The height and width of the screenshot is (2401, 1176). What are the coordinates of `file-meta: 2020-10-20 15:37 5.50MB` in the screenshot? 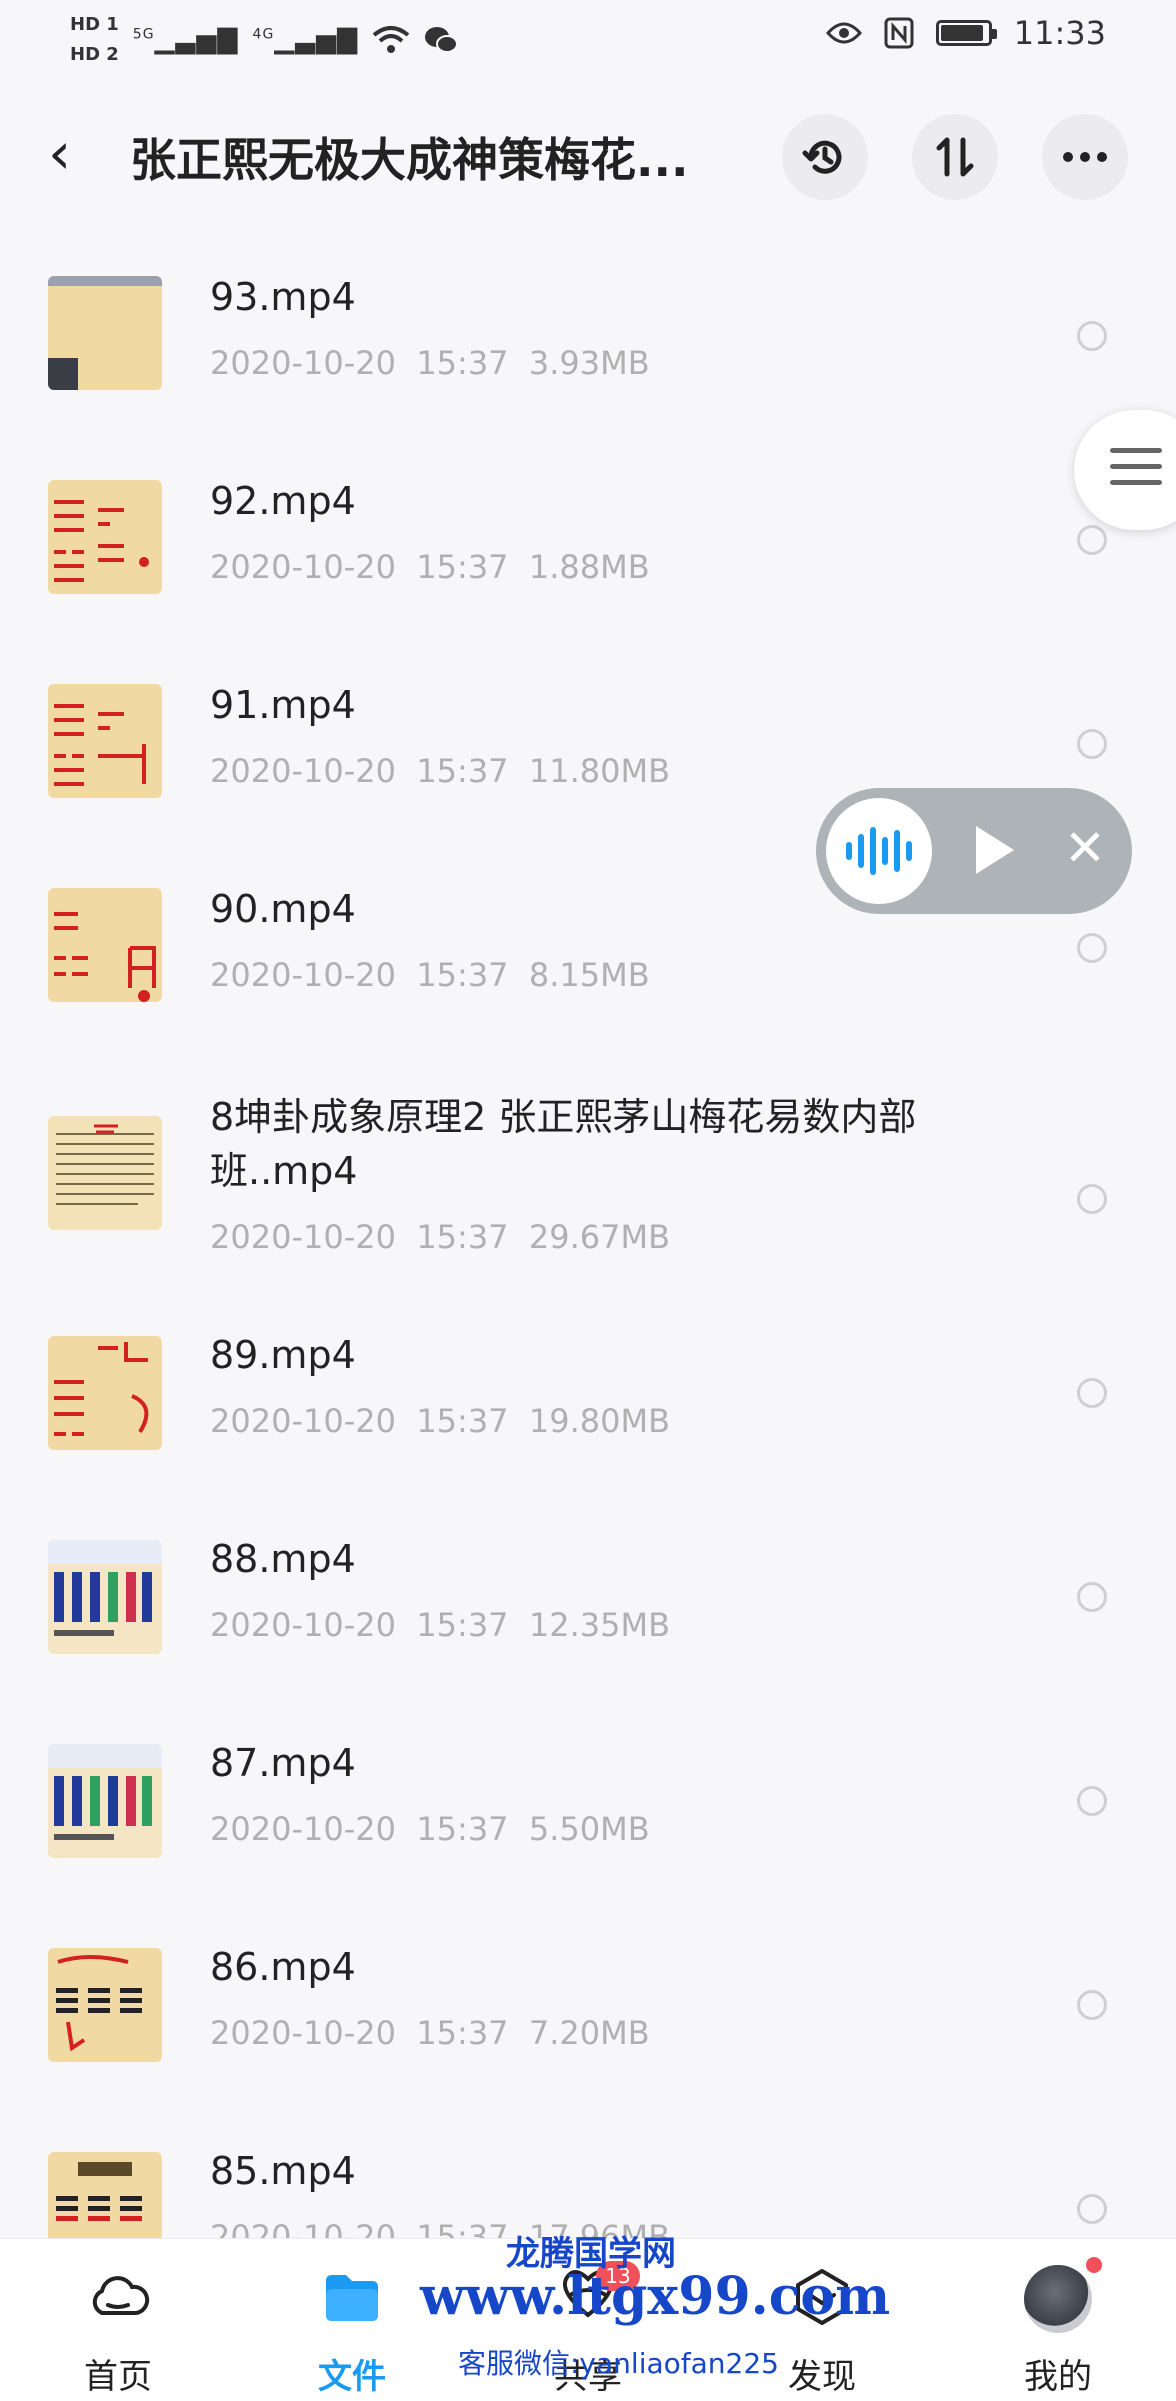 It's located at (430, 1829).